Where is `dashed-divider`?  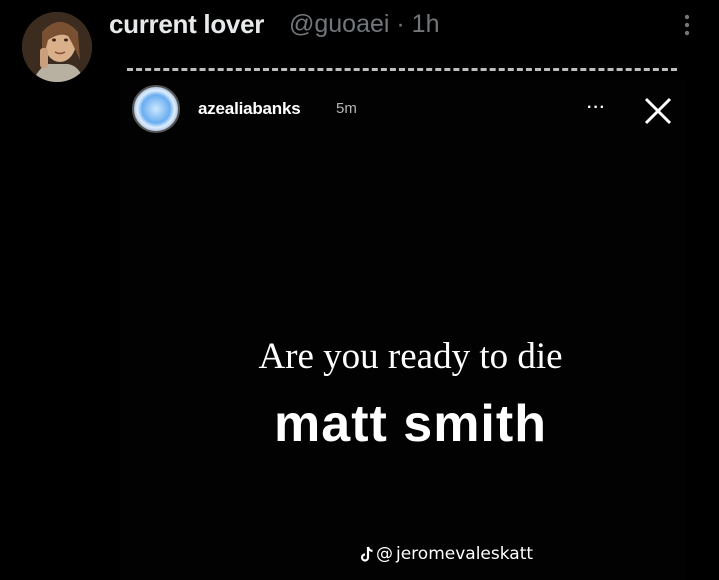
dashed-divider is located at coordinates (402, 69).